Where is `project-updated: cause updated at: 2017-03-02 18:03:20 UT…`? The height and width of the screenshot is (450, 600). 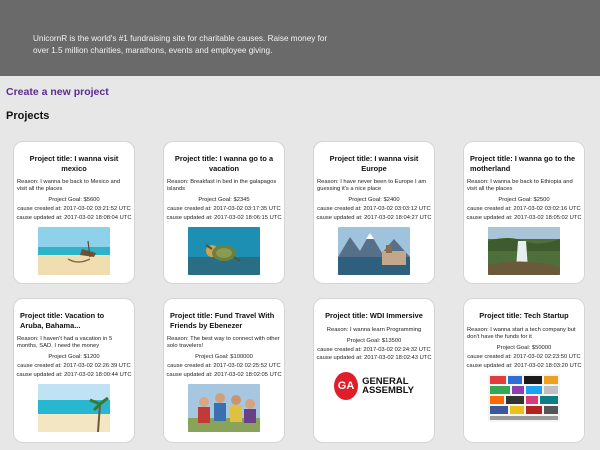 project-updated: cause updated at: 2017-03-02 18:03:20 UT… is located at coordinates (524, 365).